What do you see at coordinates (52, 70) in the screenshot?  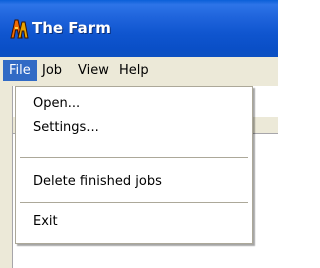 I see `menu-job: Job` at bounding box center [52, 70].